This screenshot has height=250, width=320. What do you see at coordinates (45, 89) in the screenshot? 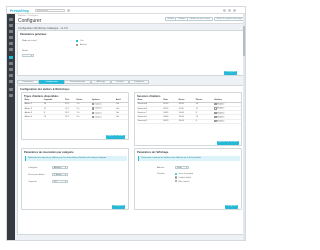
I see `section-title: Configuration des ateliers & Workshops` at bounding box center [45, 89].